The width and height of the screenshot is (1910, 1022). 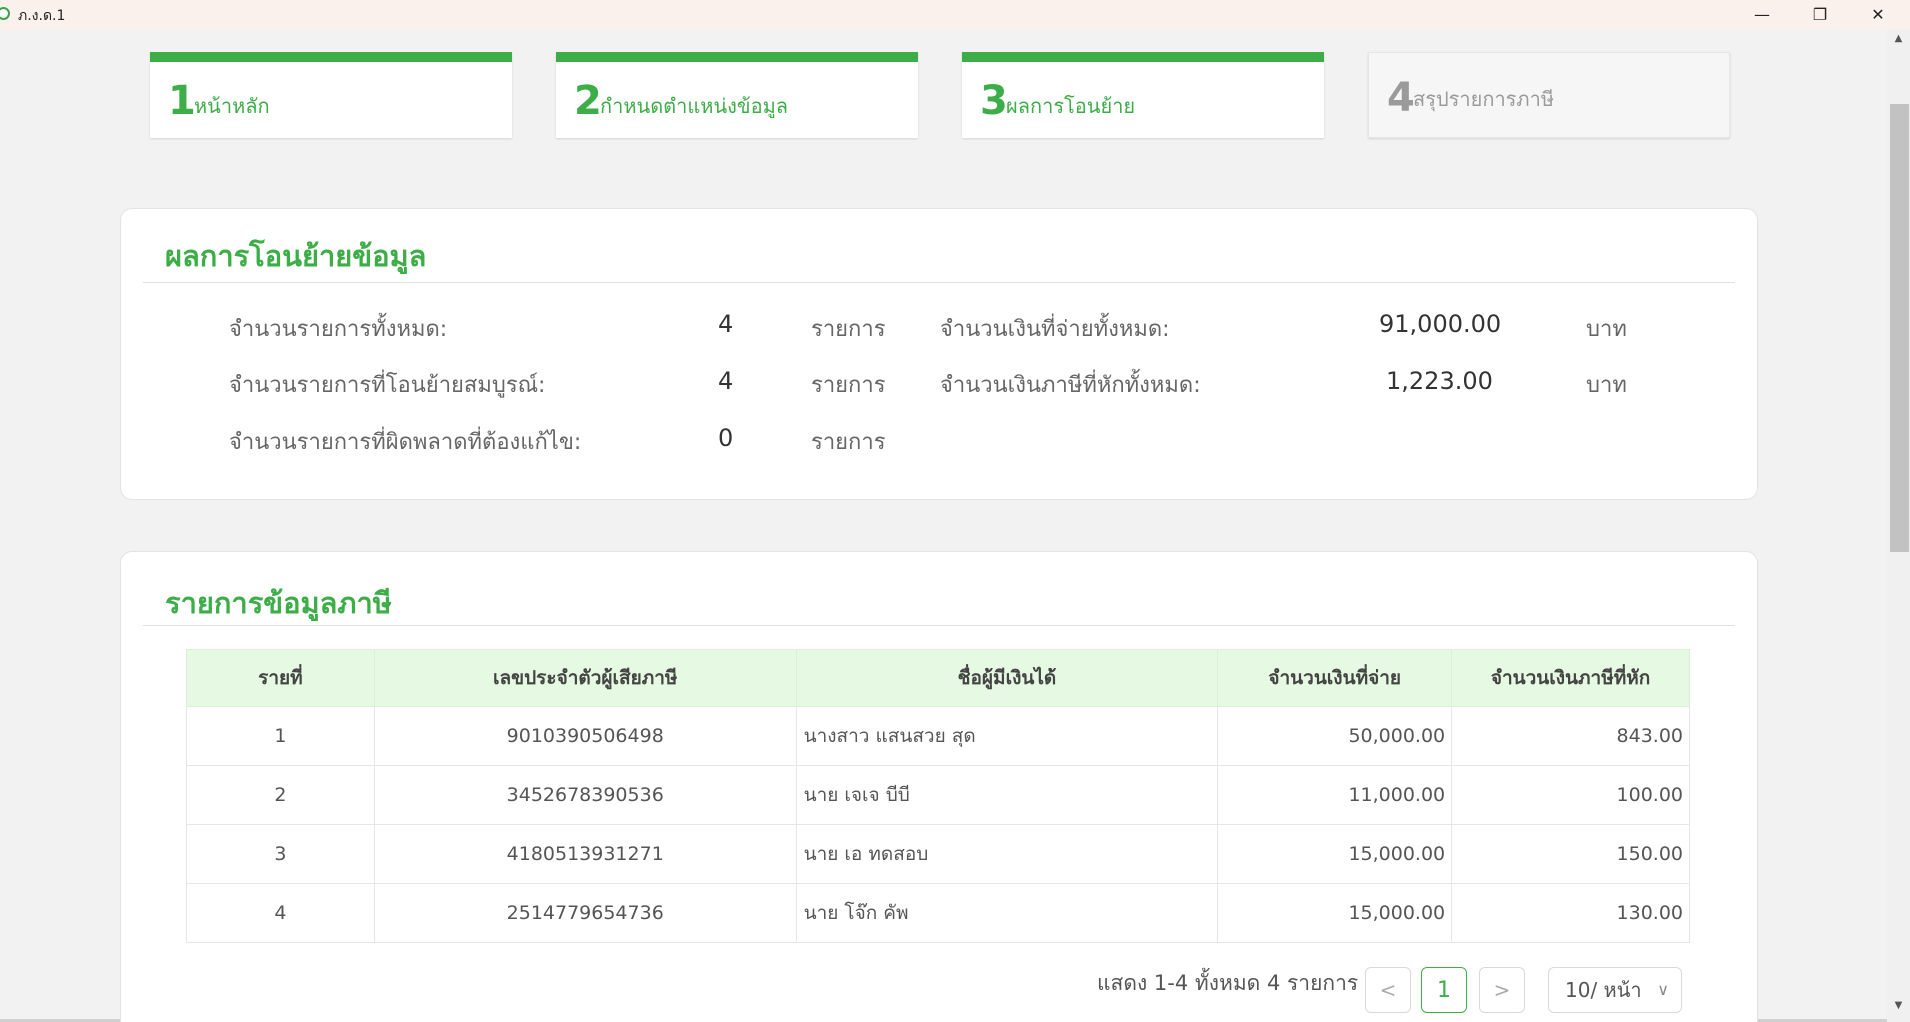 I want to click on column-header-tax-withheld: จำนวนเงินภาษีที่หัก, so click(x=1570, y=678).